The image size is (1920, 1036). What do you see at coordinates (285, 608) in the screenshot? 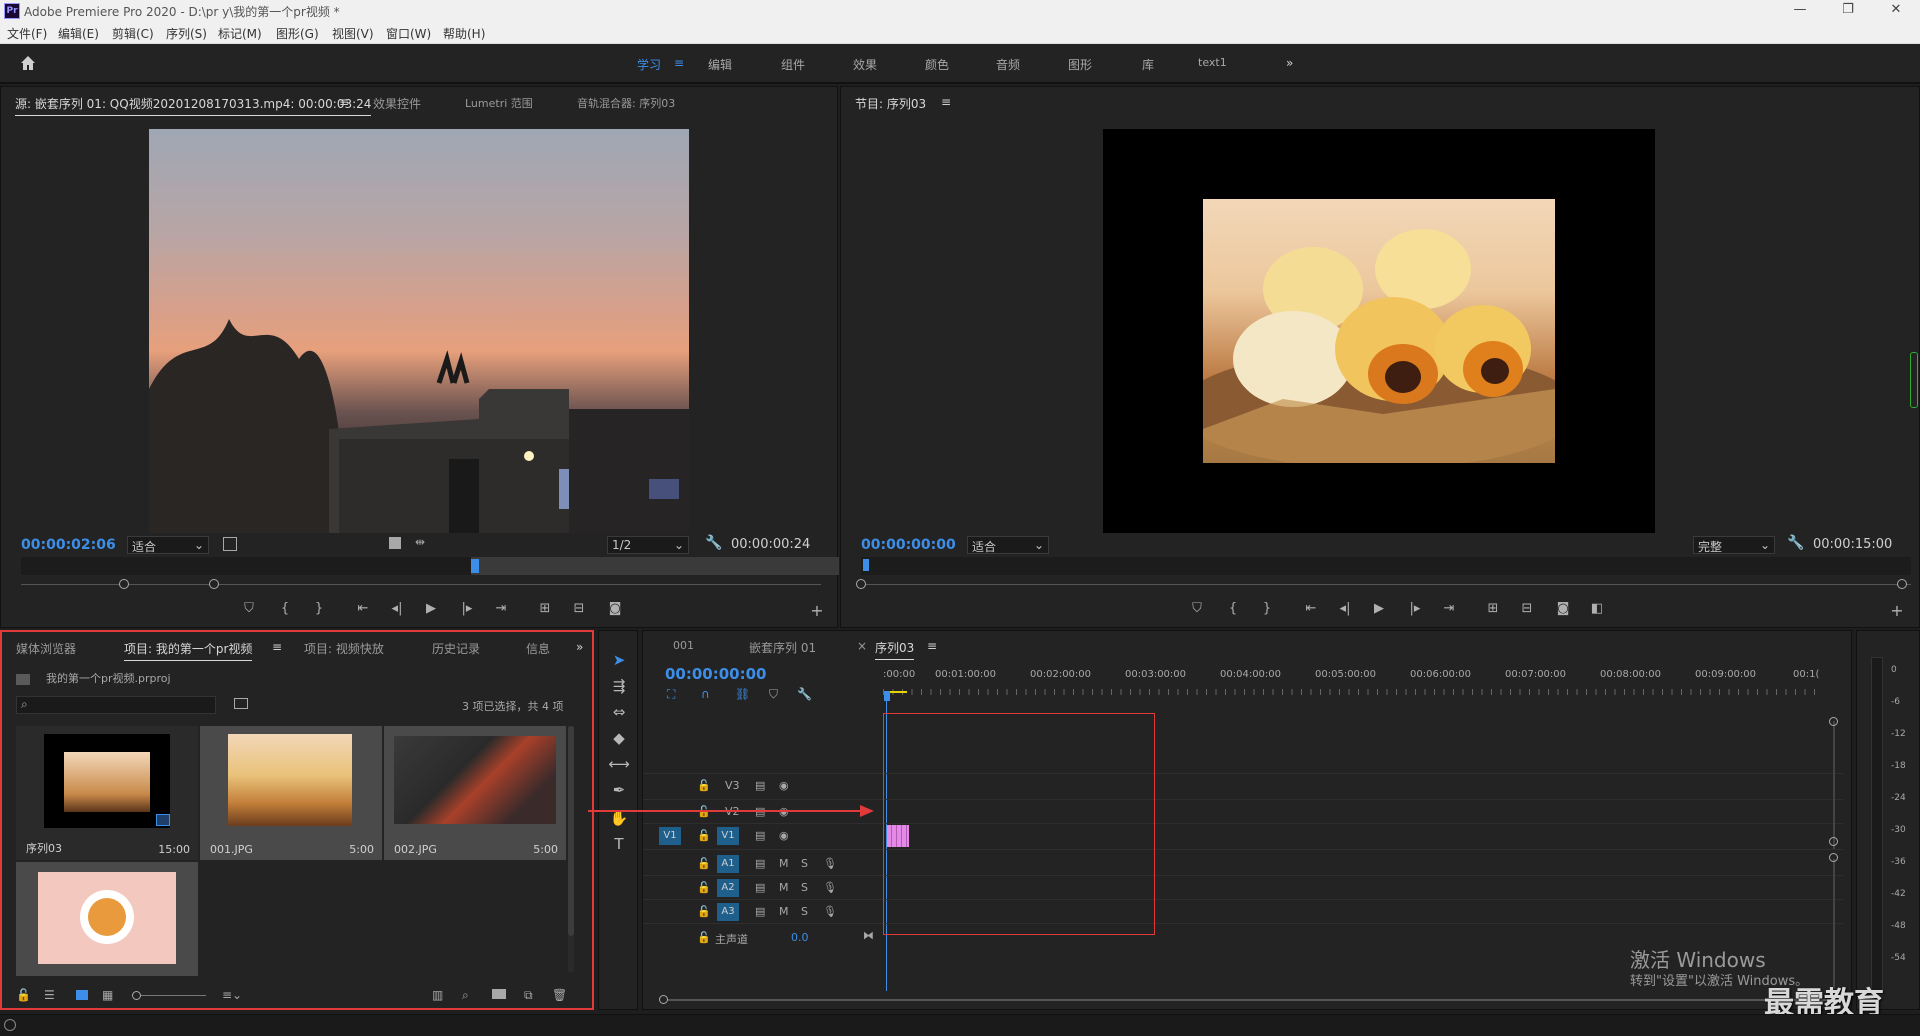
I see `mark-in-icon: {` at bounding box center [285, 608].